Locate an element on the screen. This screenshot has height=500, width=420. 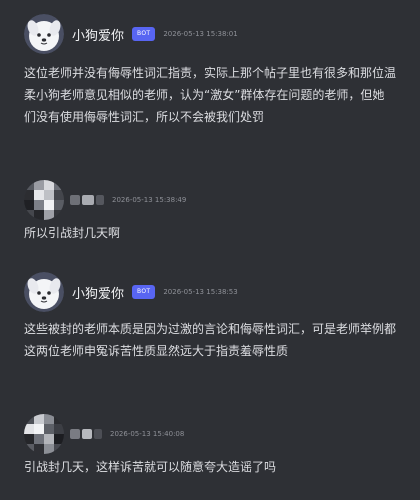
message-text: 所以引战封几天啊 is located at coordinates (72, 233).